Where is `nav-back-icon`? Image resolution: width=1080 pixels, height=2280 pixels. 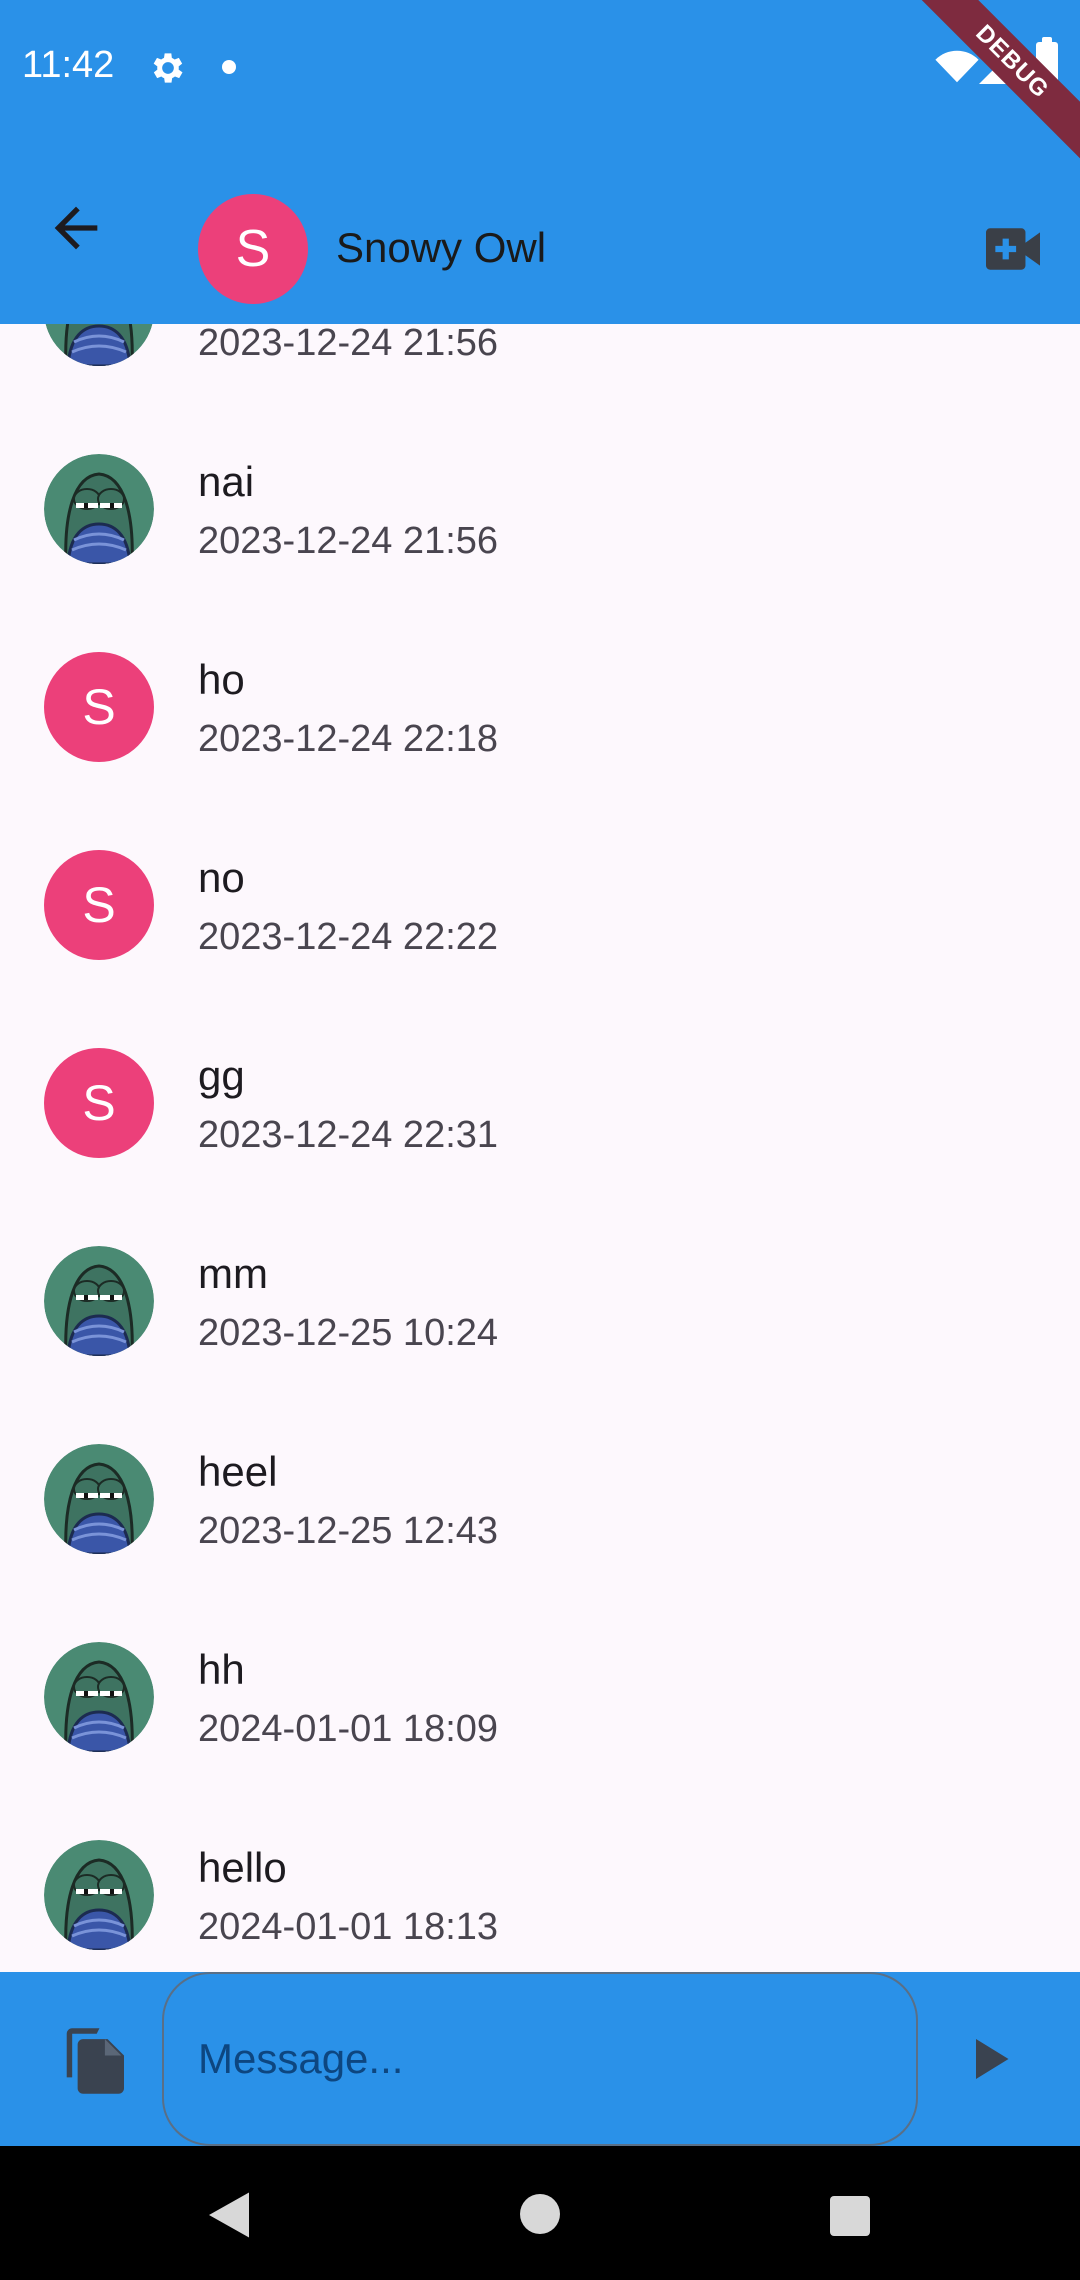 nav-back-icon is located at coordinates (229, 2215).